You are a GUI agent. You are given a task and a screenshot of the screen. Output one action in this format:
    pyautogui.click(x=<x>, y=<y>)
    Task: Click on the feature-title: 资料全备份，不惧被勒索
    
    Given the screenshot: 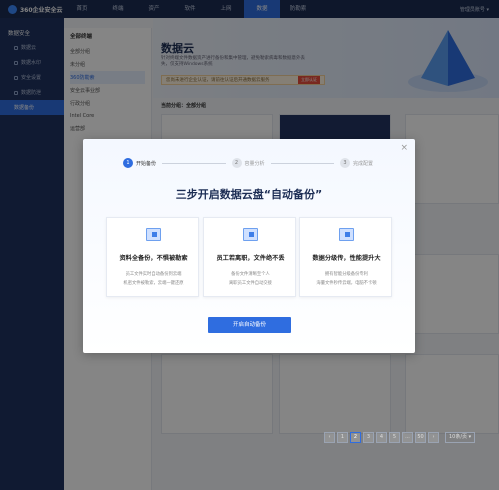 What is the action you would take?
    pyautogui.click(x=153, y=258)
    